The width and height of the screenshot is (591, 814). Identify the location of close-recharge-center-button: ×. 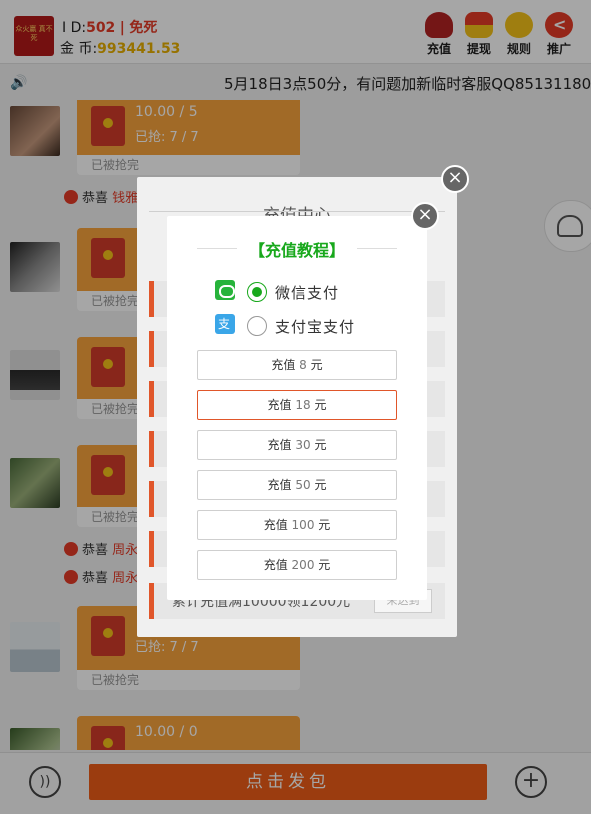
(455, 179).